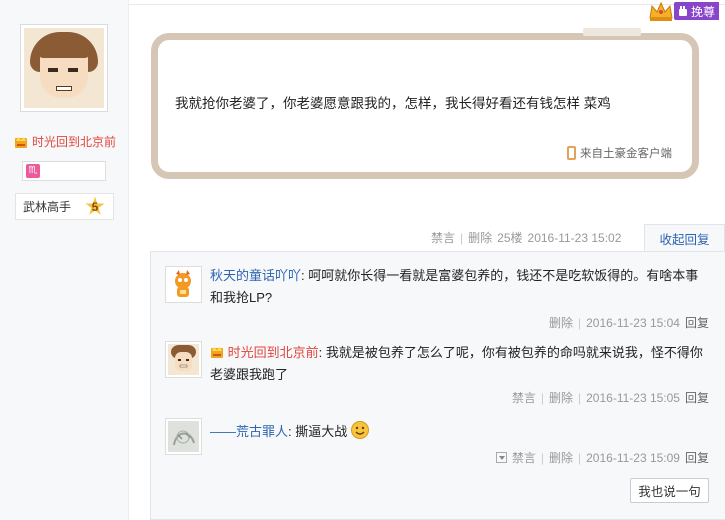 This screenshot has width=725, height=520. I want to click on reply-meta: 删除 | 2016-11-23 15:04 回复, so click(629, 322).